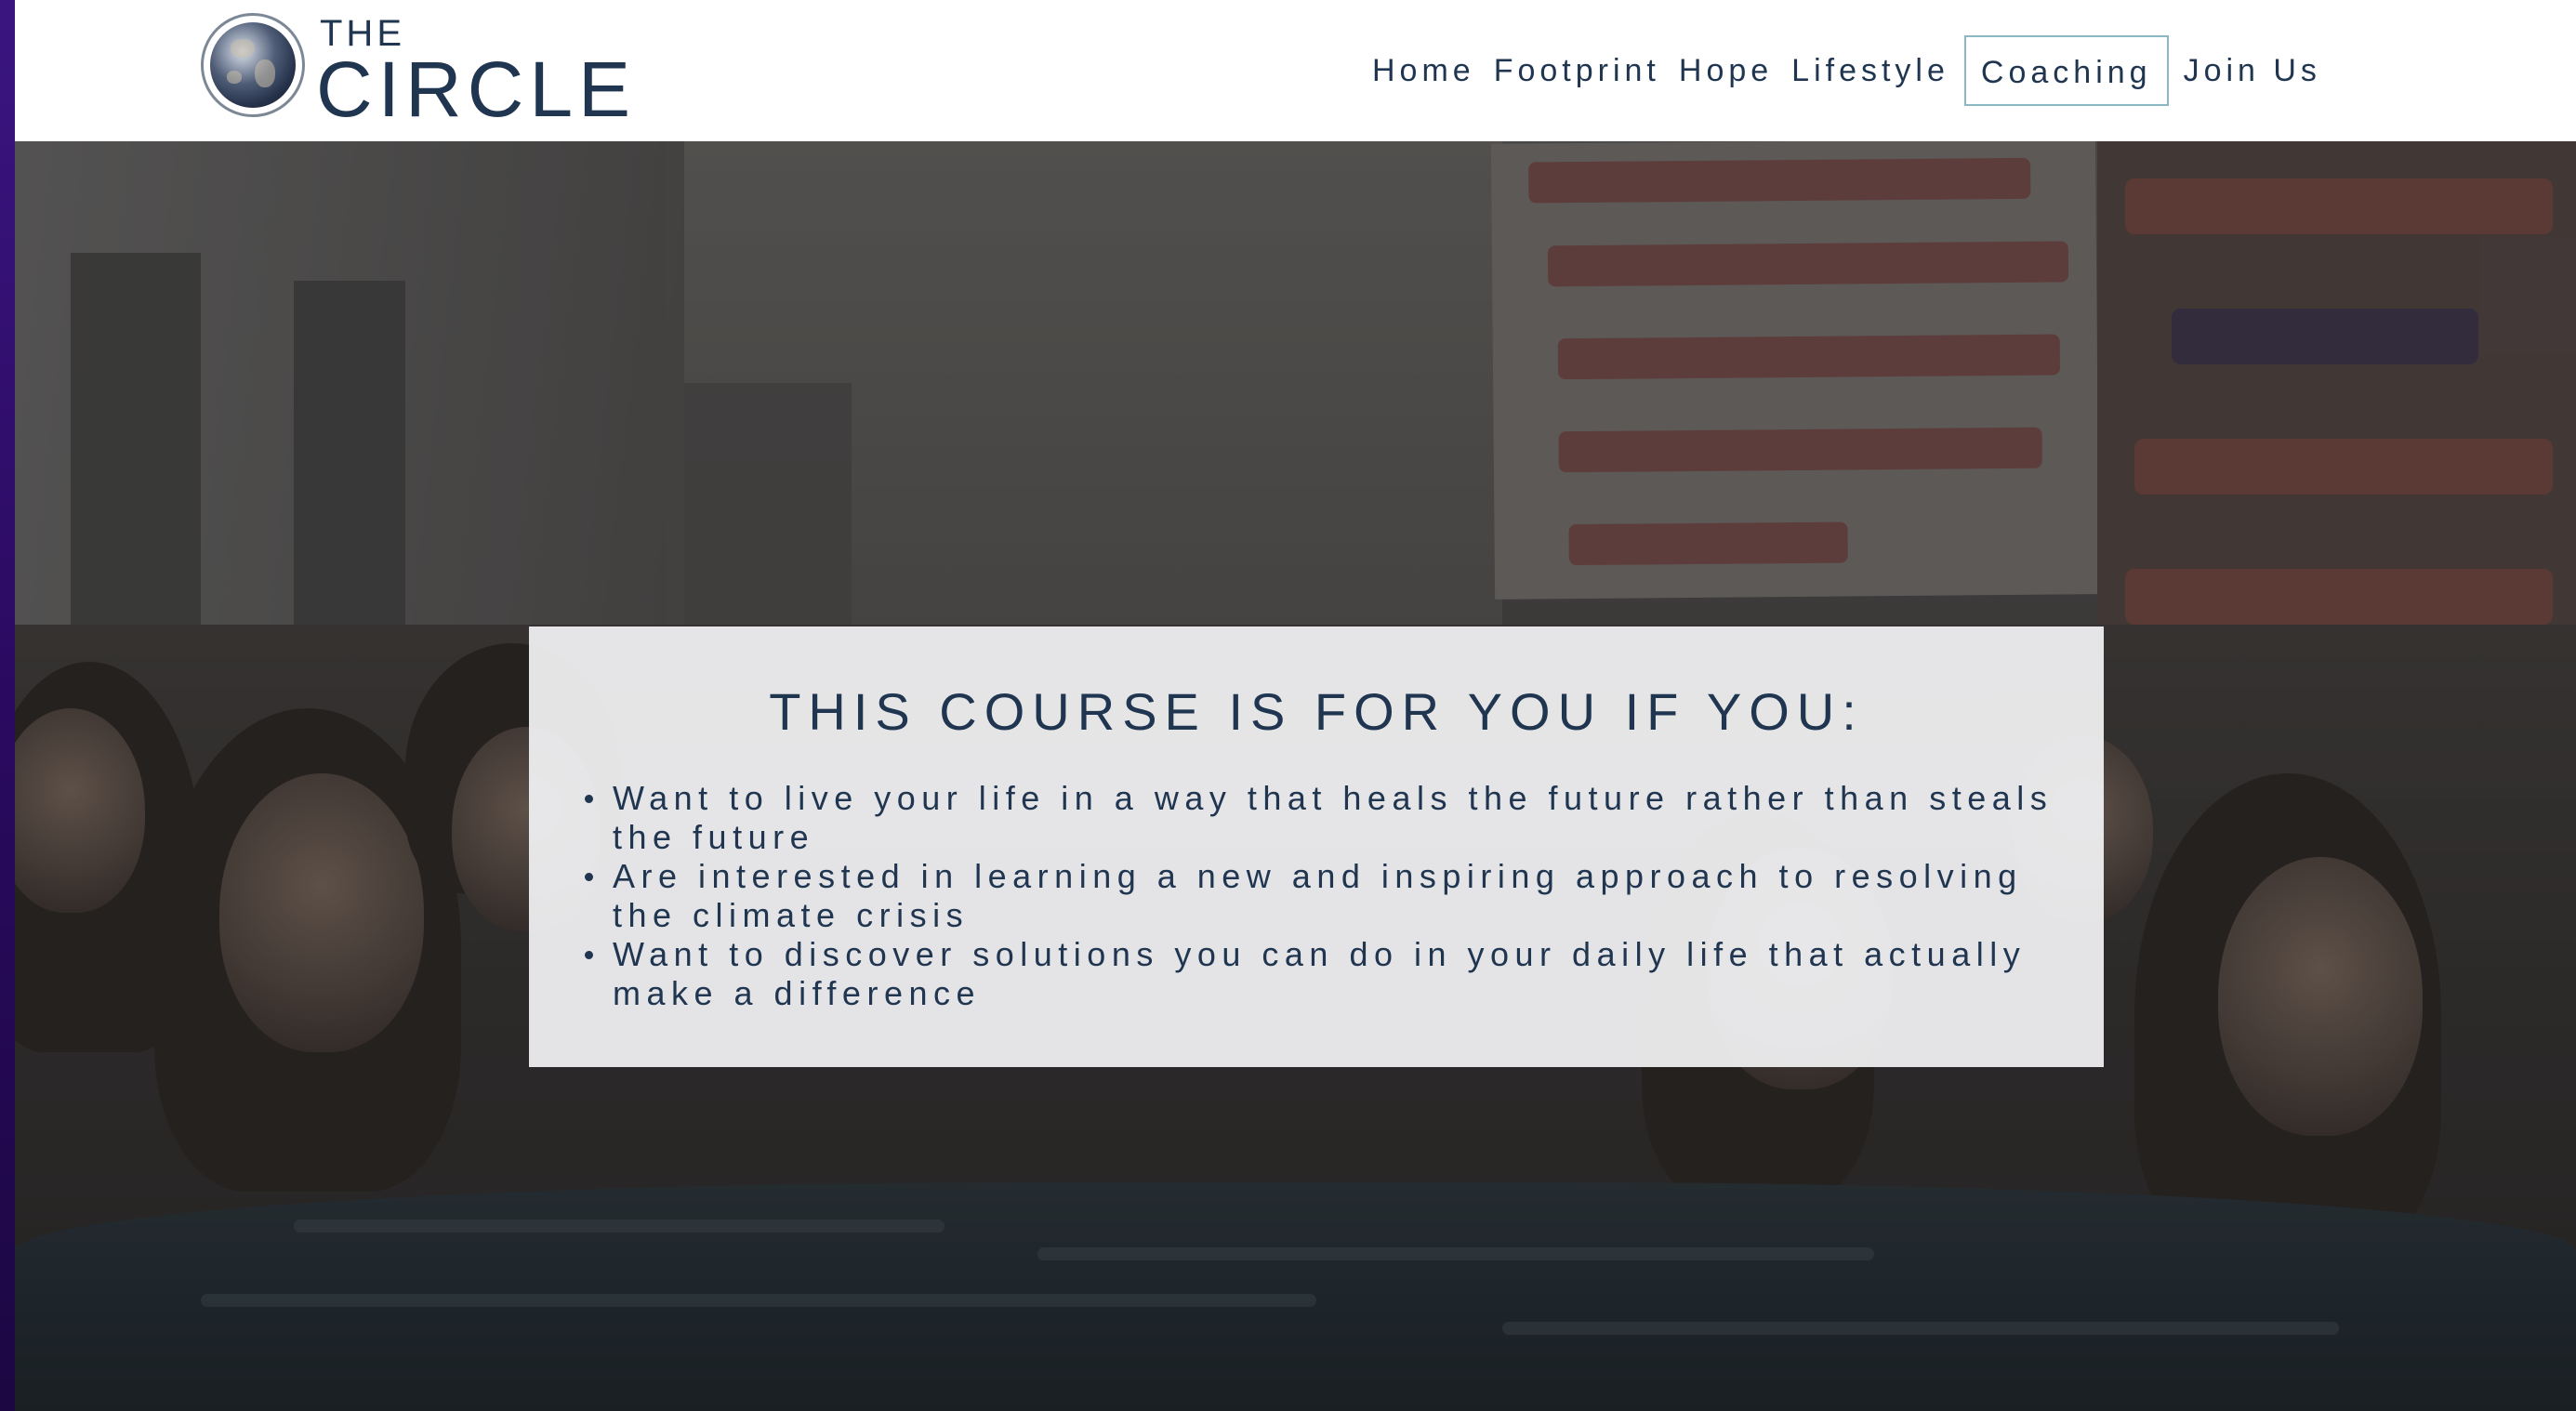  Describe the element at coordinates (1726, 70) in the screenshot. I see `nav-hope: Hope` at that location.